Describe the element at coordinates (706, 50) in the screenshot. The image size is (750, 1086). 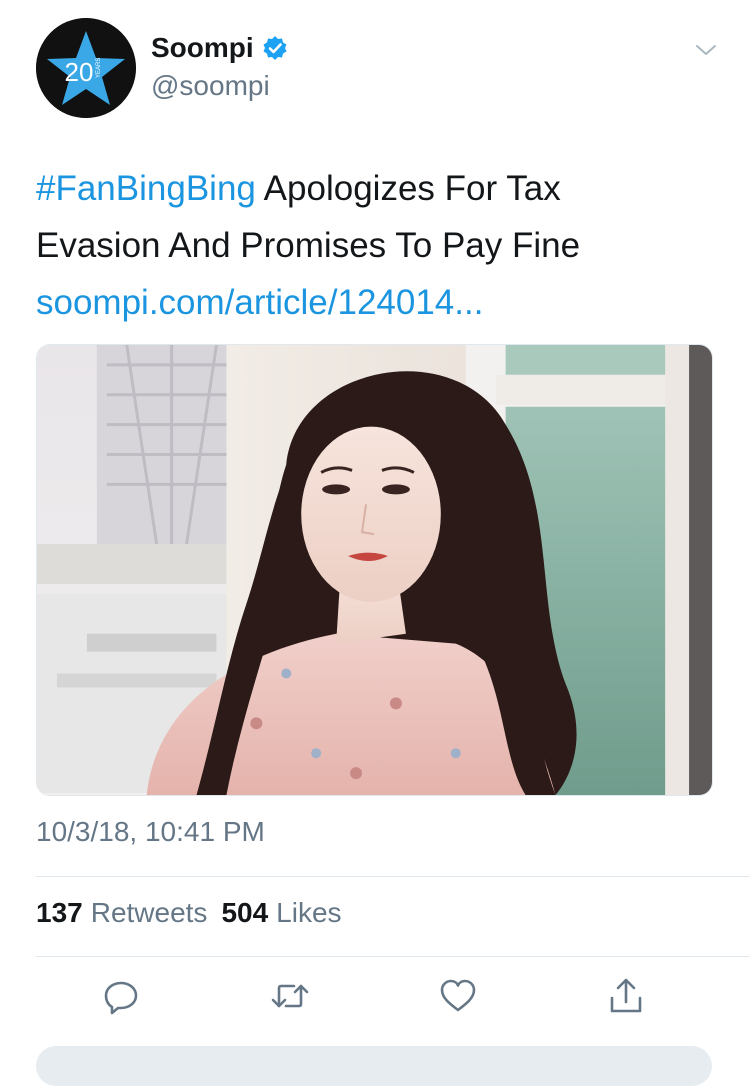
I see `chevron-down-icon` at that location.